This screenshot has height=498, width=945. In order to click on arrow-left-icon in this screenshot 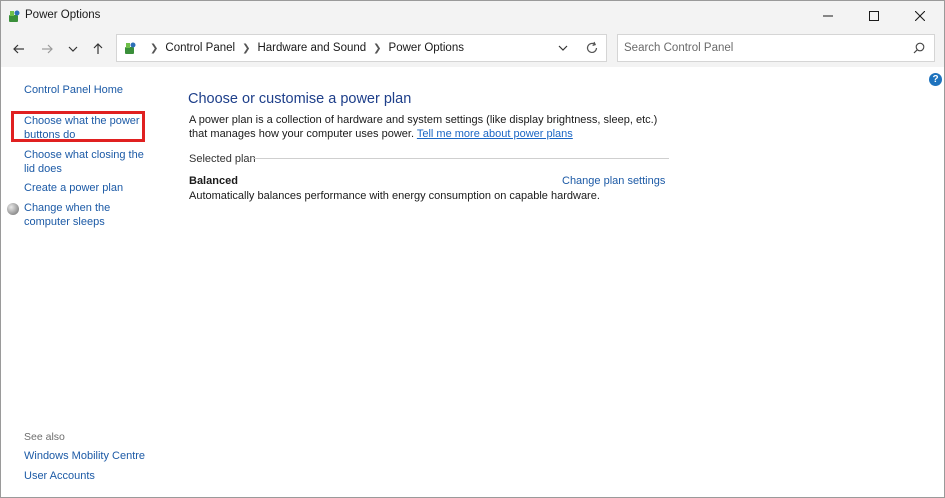, I will do `click(18, 49)`.